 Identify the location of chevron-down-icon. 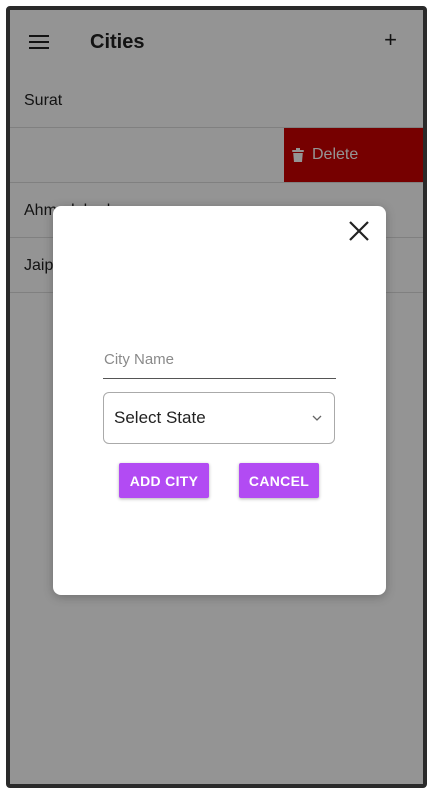
(317, 418).